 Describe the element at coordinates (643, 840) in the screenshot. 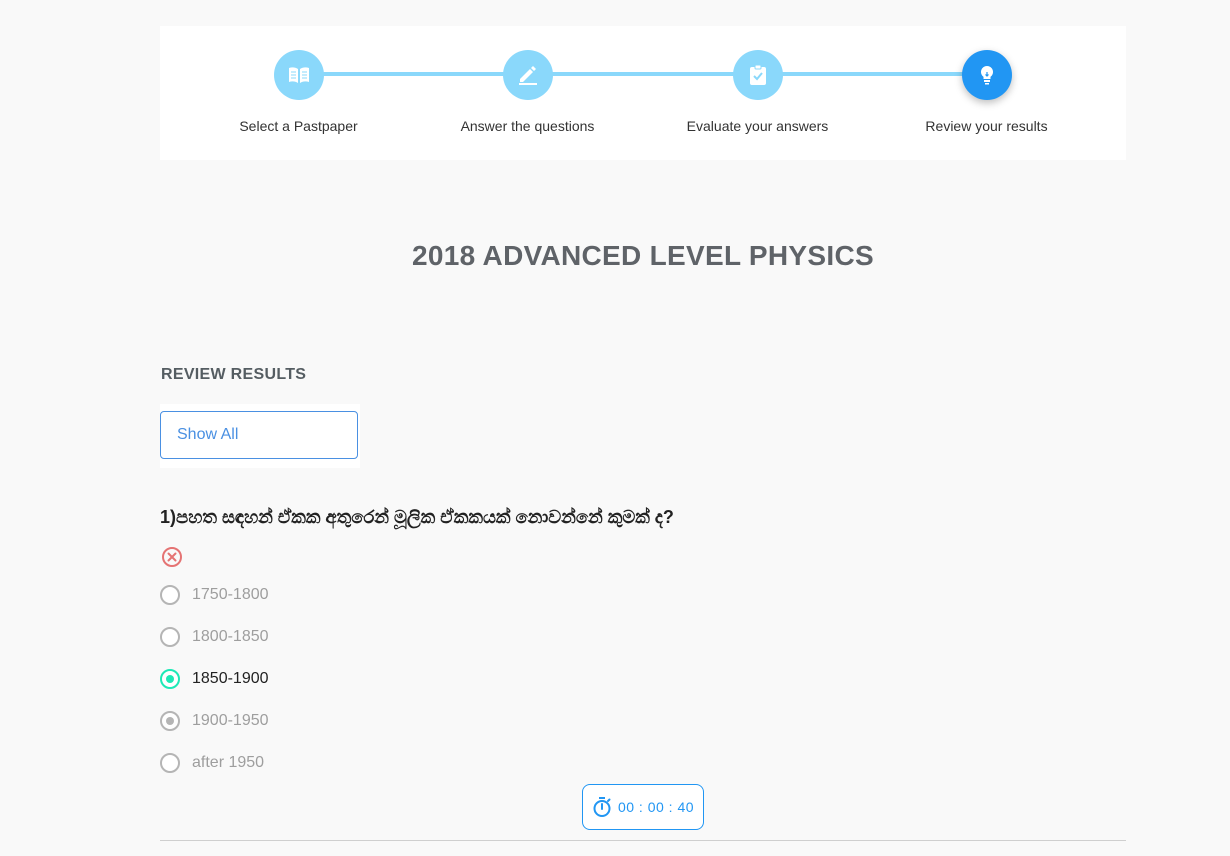

I see `divider` at that location.